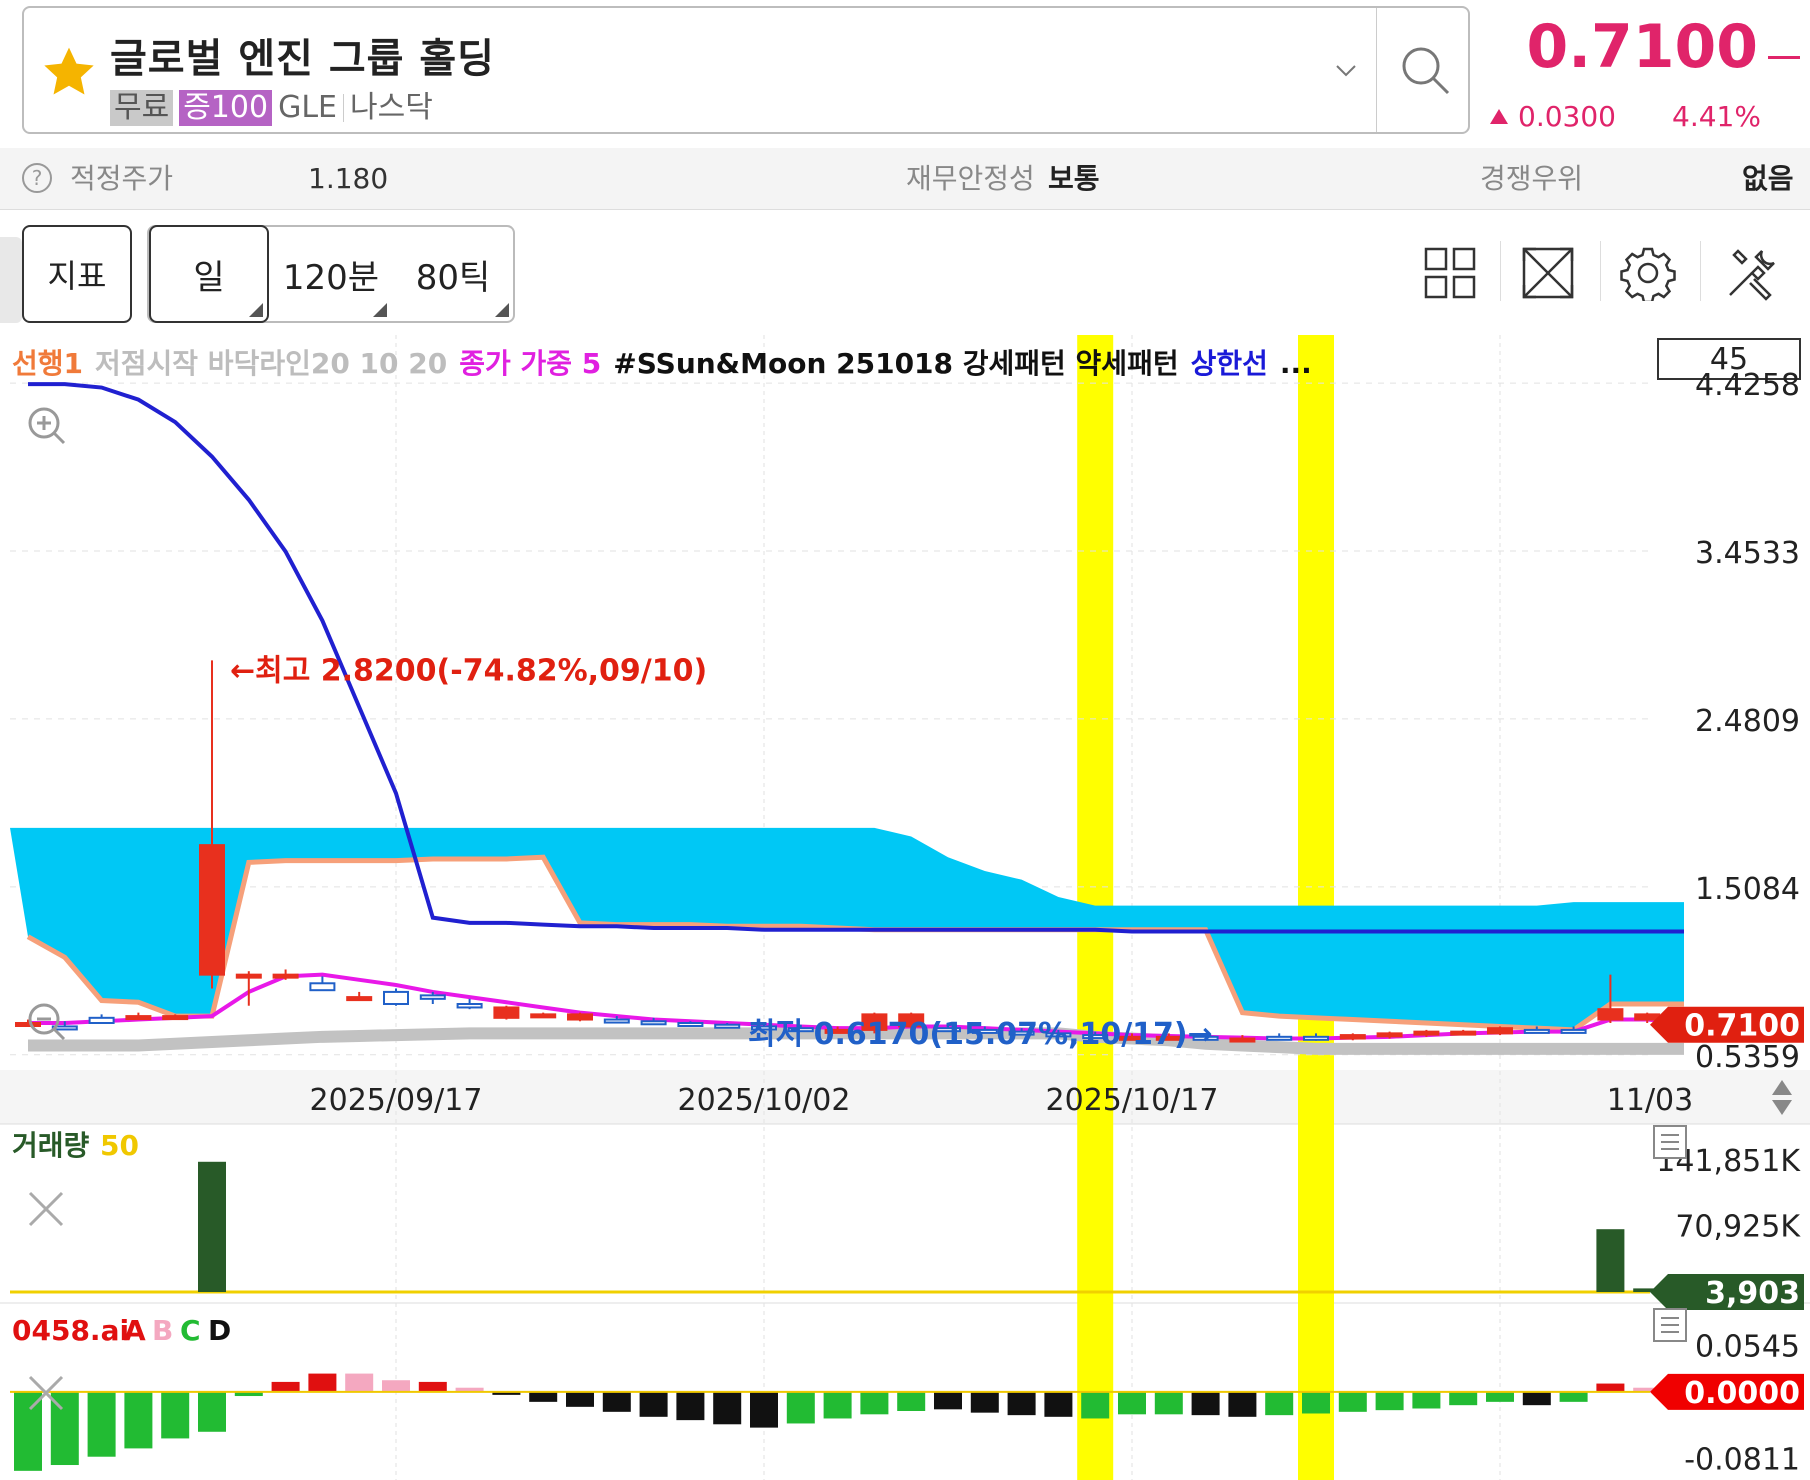 The image size is (1810, 1480). Describe the element at coordinates (1747, 1057) in the screenshot. I see `price-axis-label: 0.5359` at that location.